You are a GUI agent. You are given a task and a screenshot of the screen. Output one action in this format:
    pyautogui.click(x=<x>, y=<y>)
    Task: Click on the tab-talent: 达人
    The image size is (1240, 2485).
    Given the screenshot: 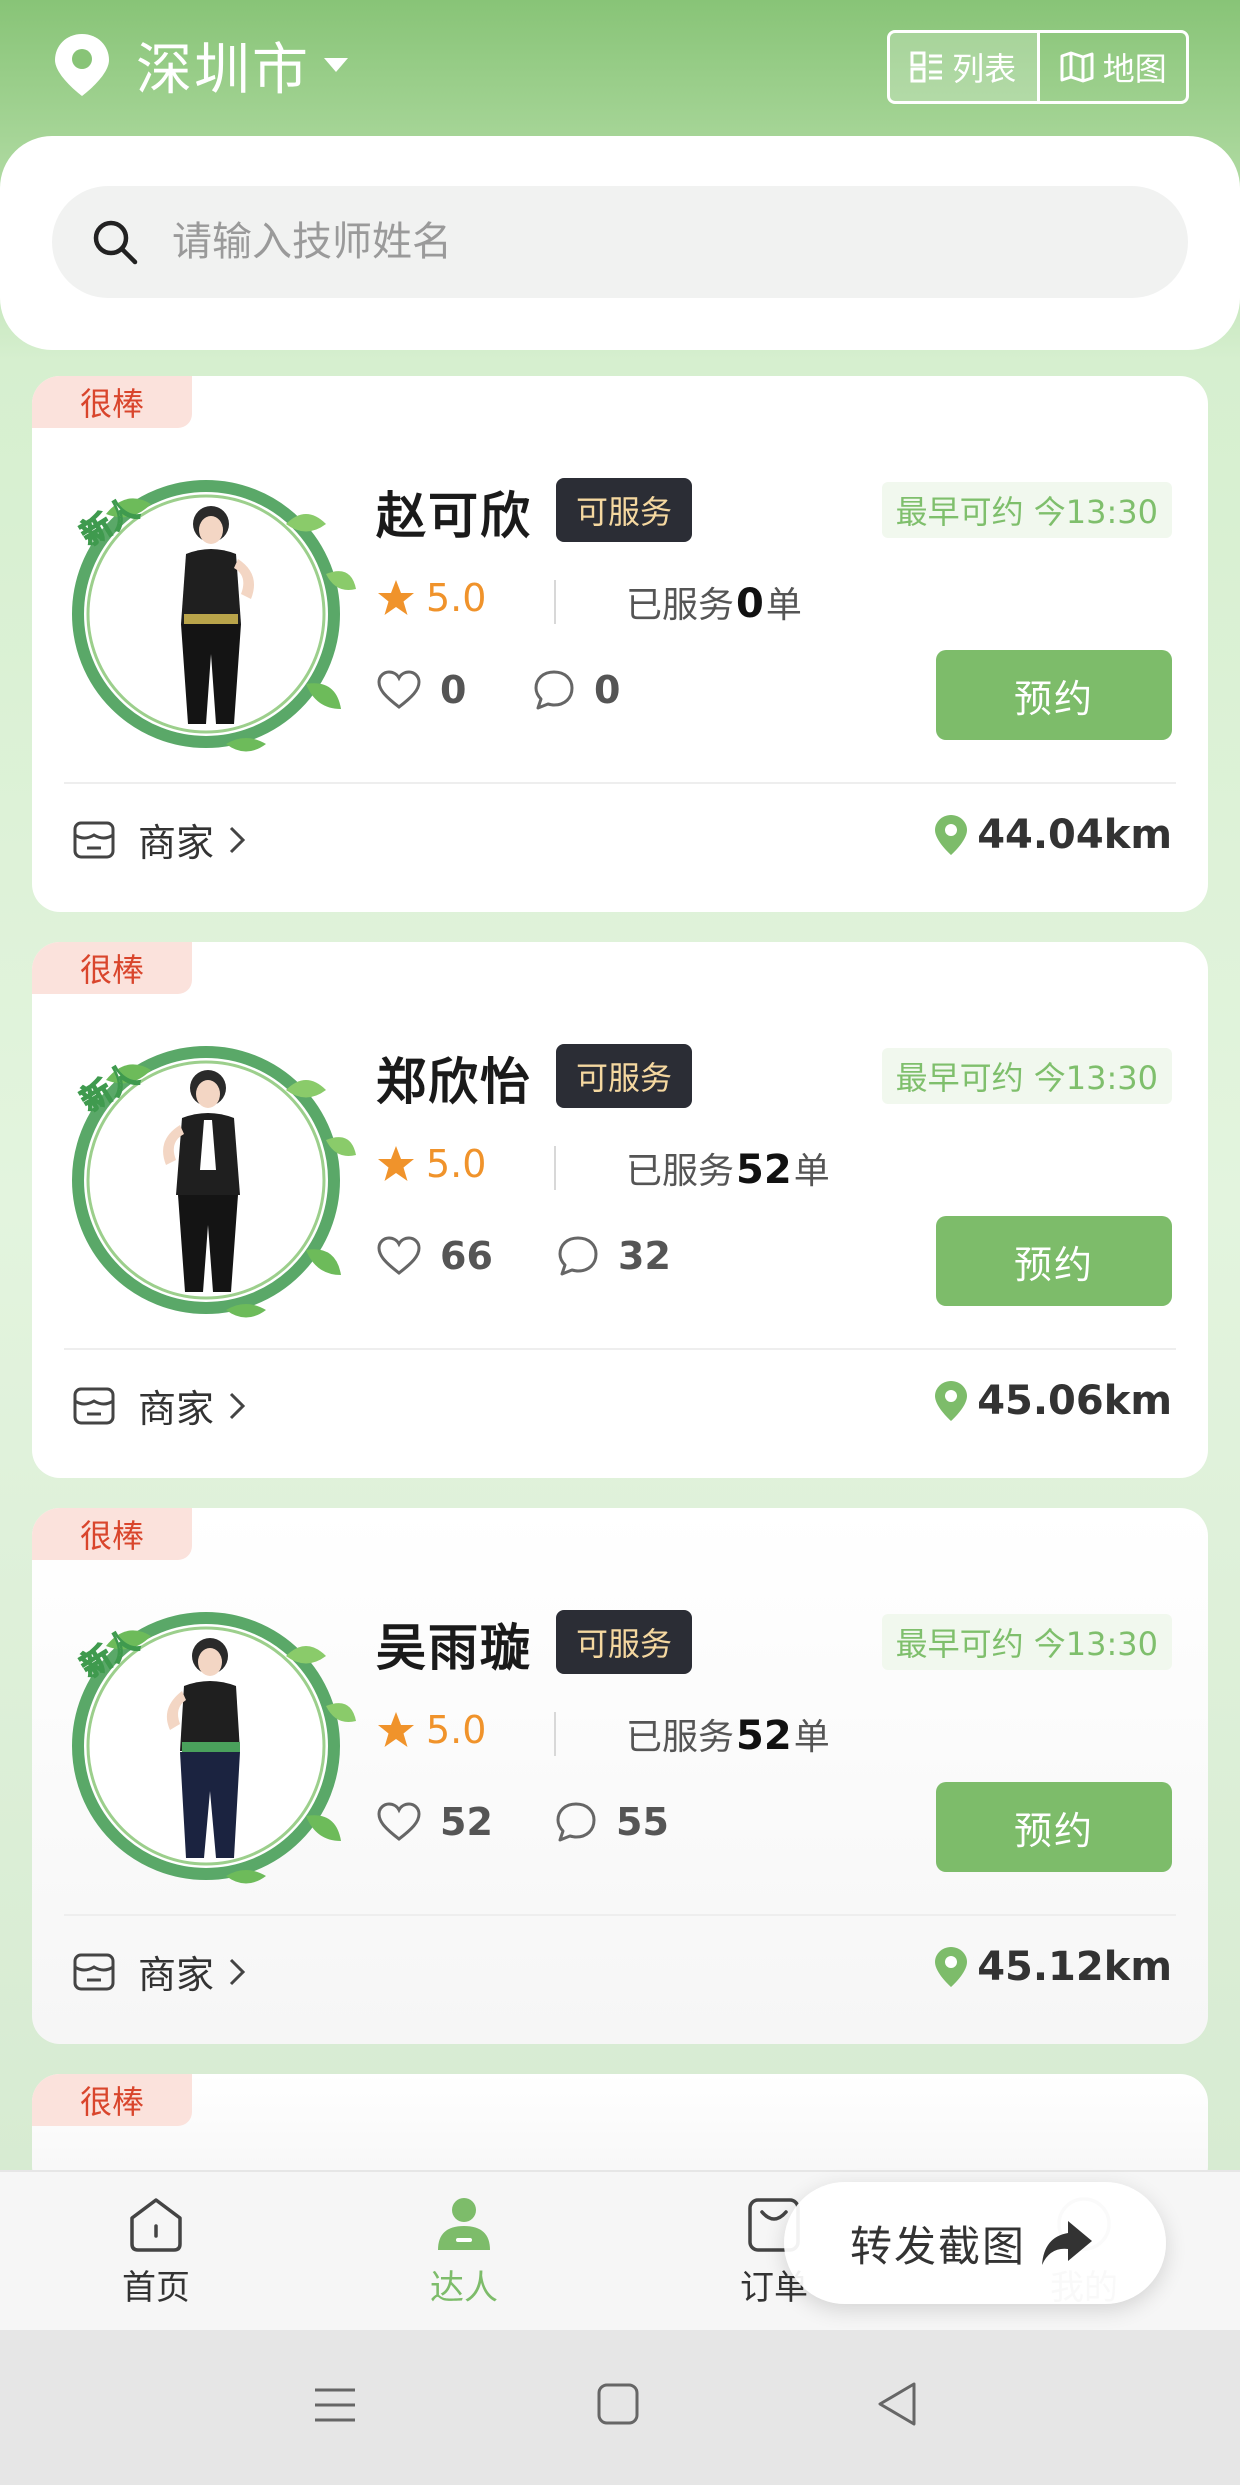 What is the action you would take?
    pyautogui.click(x=464, y=2251)
    